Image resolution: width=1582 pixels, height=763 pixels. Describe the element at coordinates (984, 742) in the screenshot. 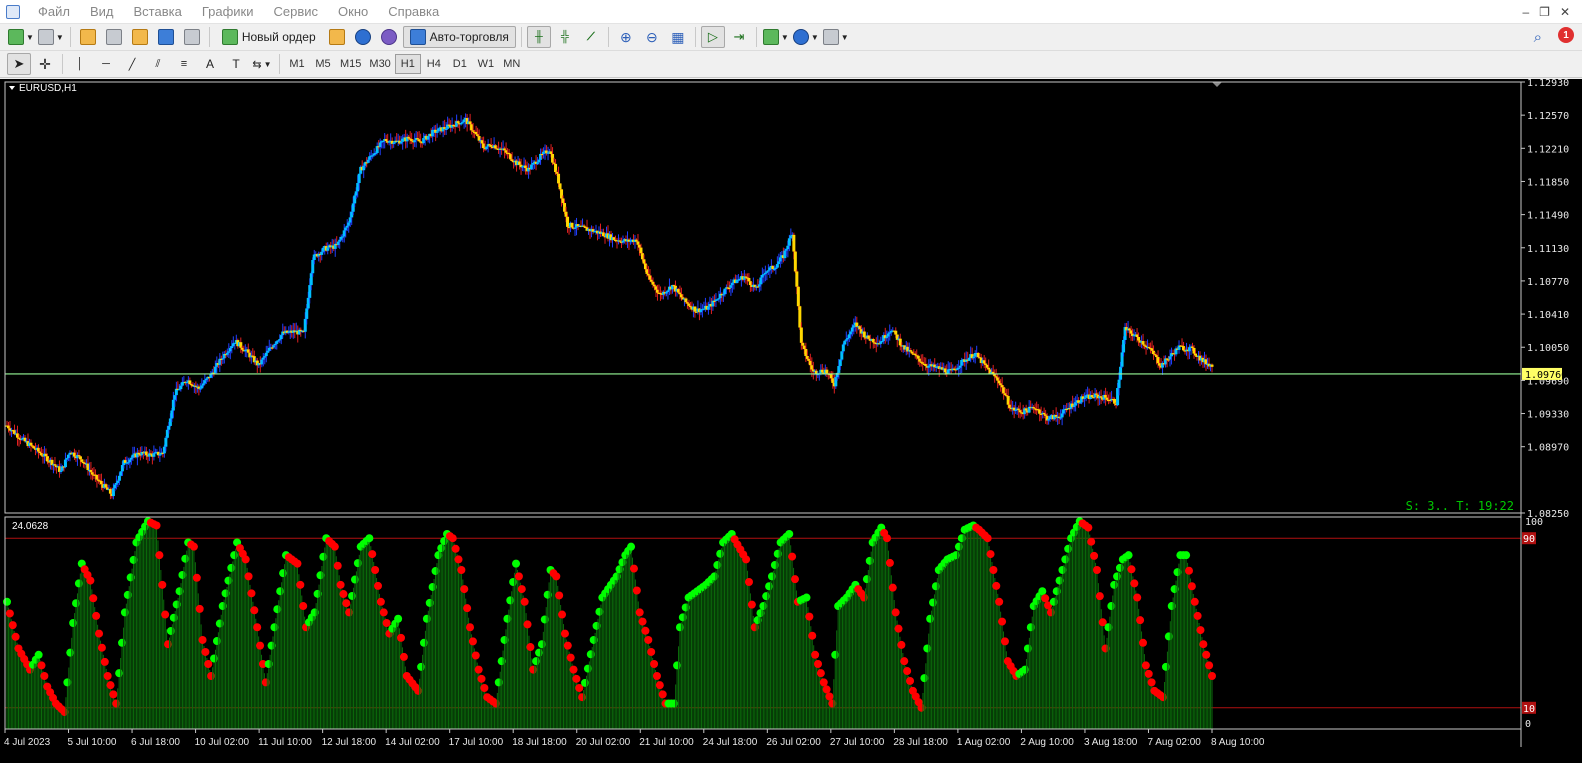

I see `time-tick-label: 1 Aug 02:00` at that location.